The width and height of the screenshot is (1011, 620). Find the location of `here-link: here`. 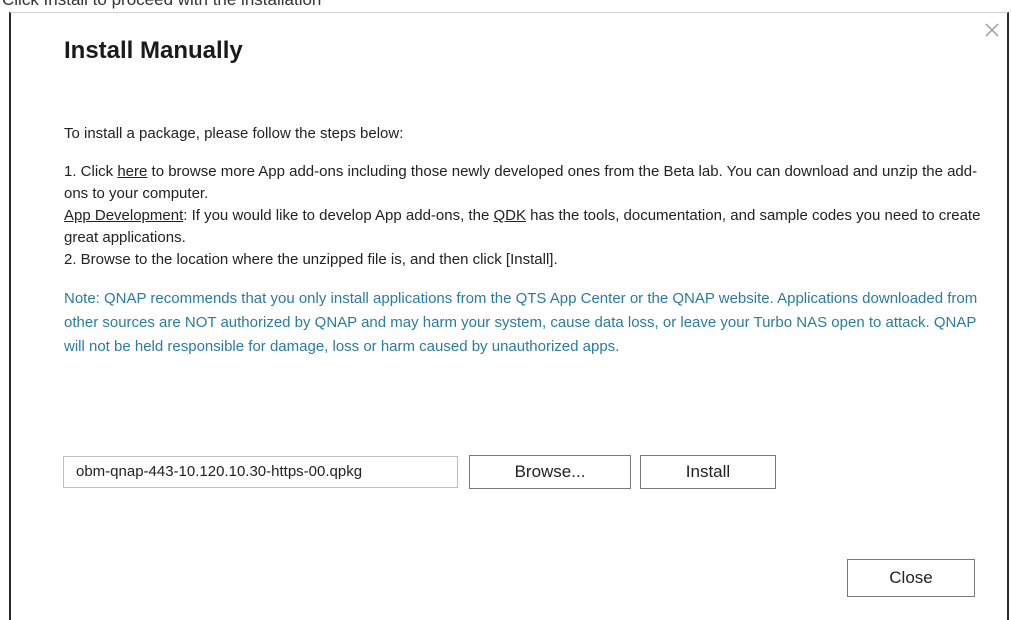

here-link: here is located at coordinates (132, 171).